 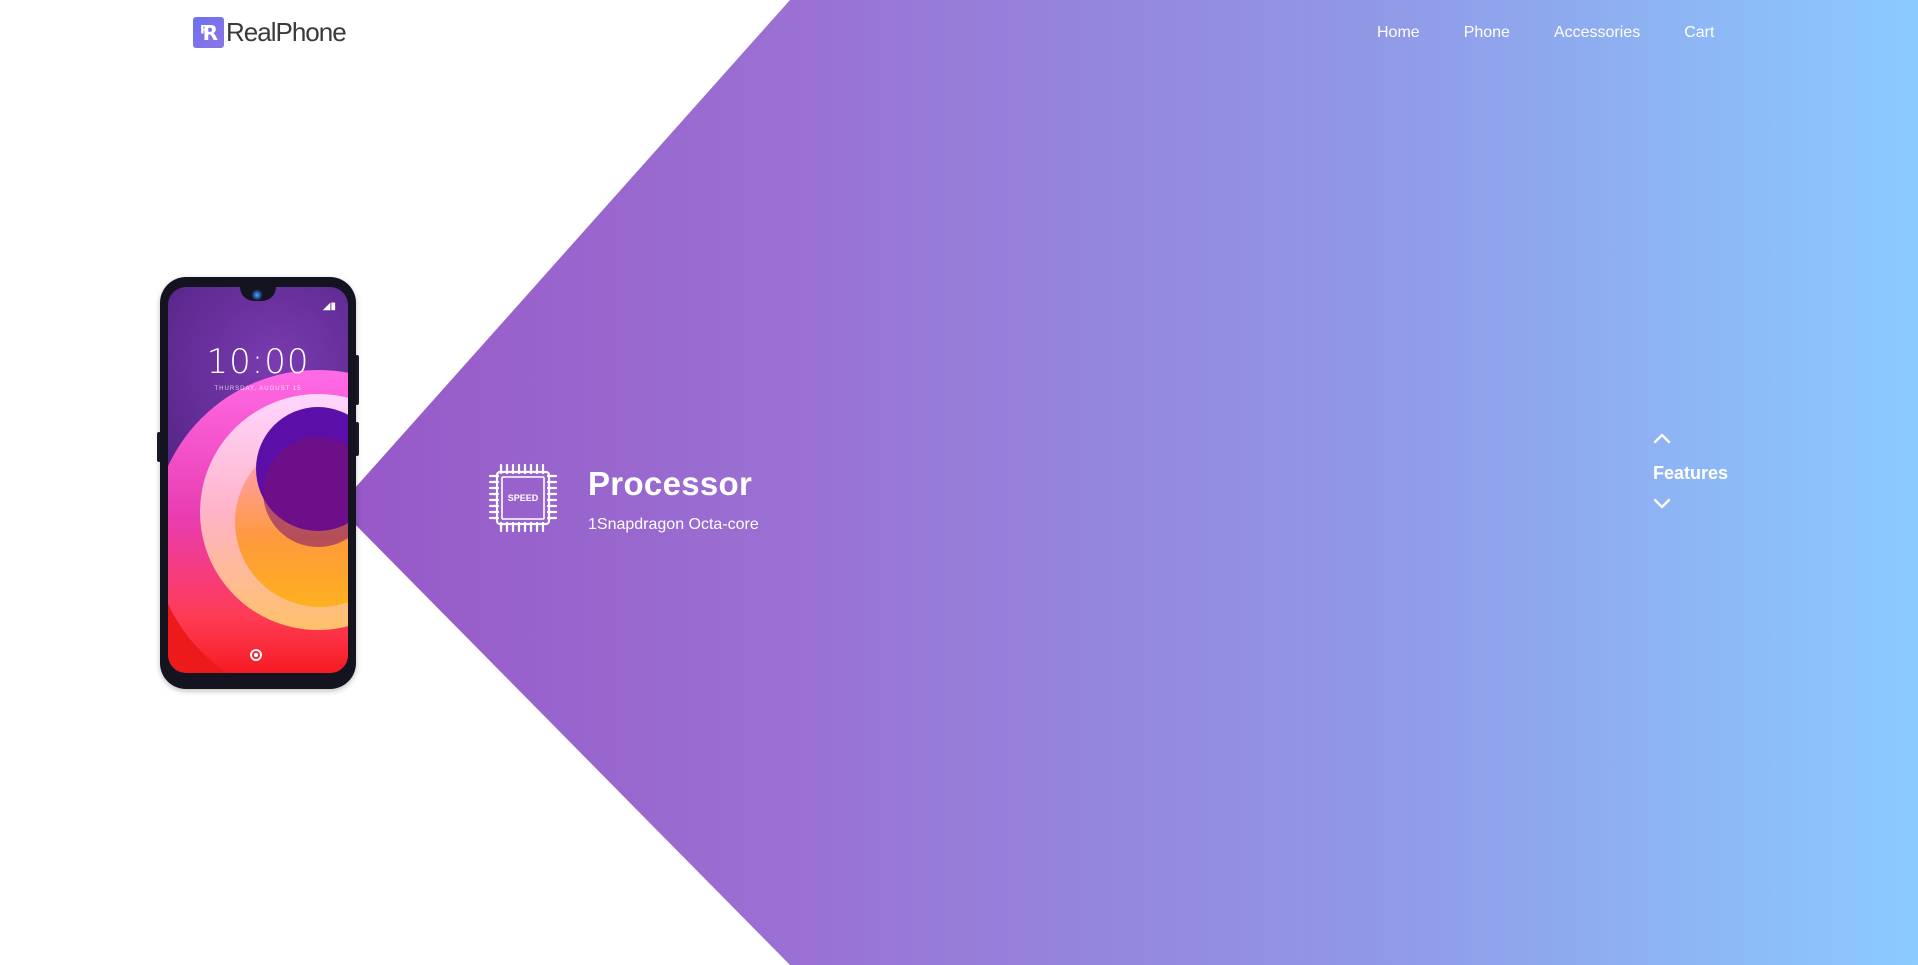 I want to click on chip-icon-label: SPEED, so click(x=523, y=498).